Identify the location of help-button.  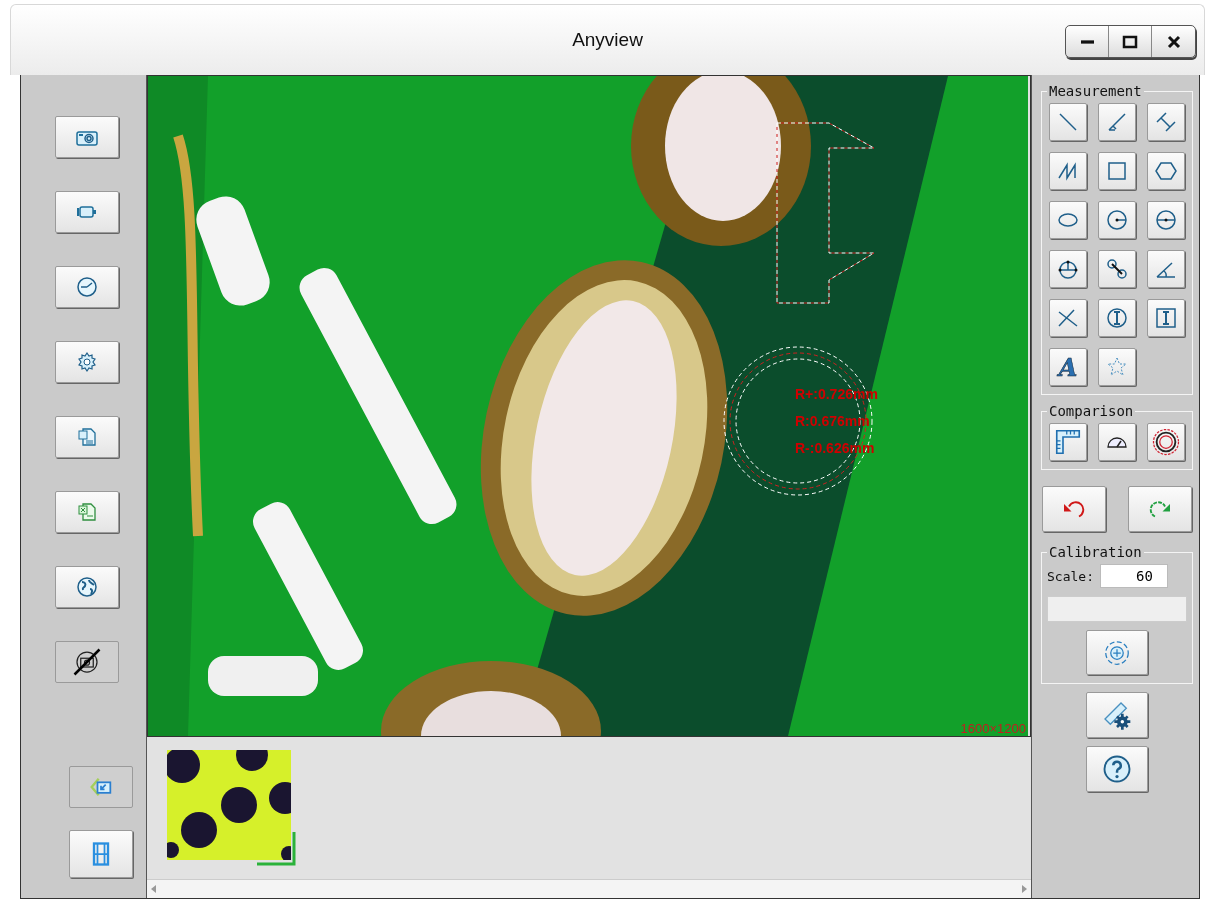
(1117, 769).